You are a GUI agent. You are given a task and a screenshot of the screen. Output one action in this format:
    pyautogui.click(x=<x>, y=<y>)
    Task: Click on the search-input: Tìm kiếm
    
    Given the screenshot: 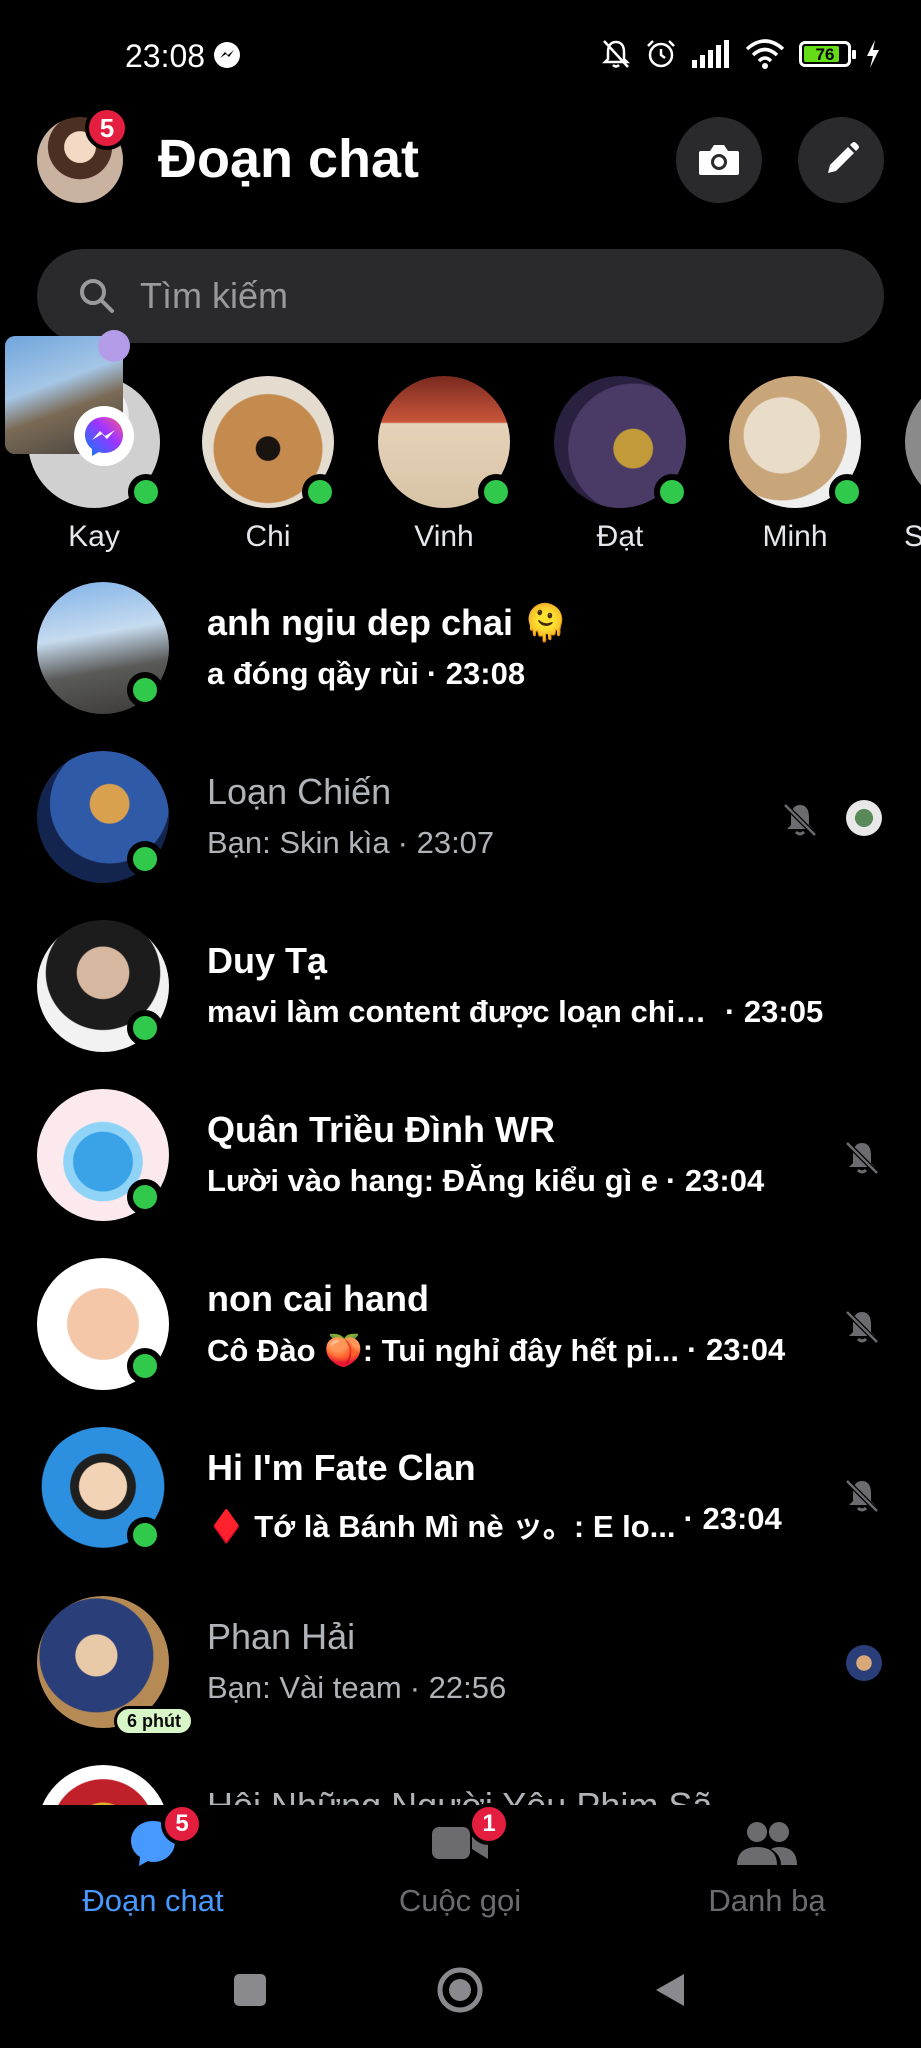 What is the action you would take?
    pyautogui.click(x=214, y=296)
    